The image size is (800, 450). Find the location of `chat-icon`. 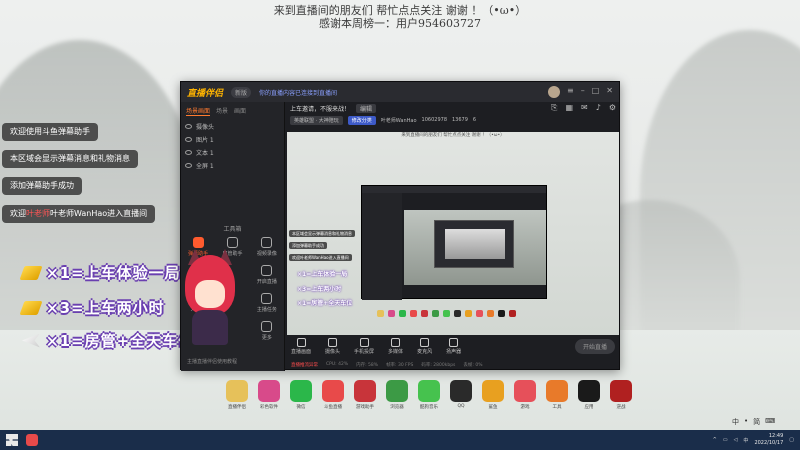

chat-icon is located at coordinates (198, 242).